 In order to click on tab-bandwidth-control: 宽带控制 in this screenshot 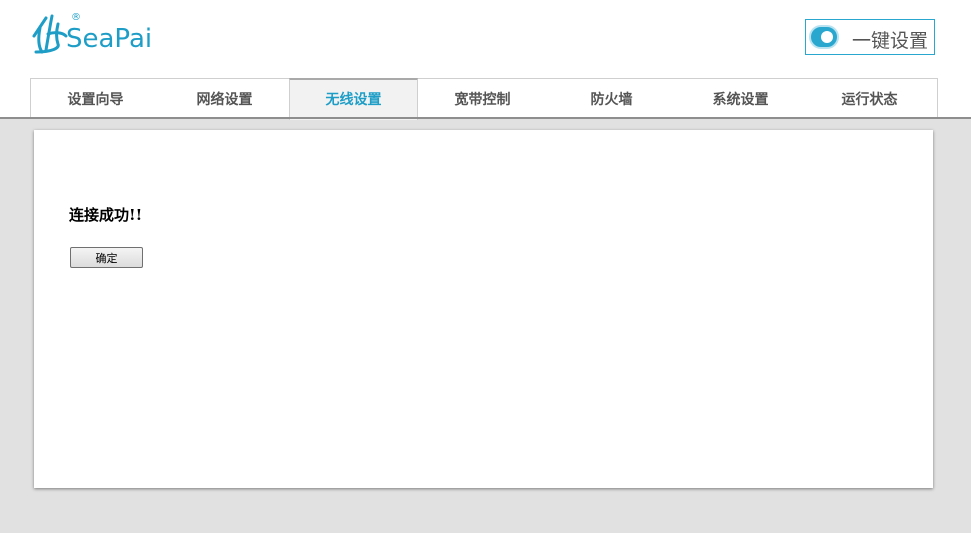, I will do `click(482, 99)`.